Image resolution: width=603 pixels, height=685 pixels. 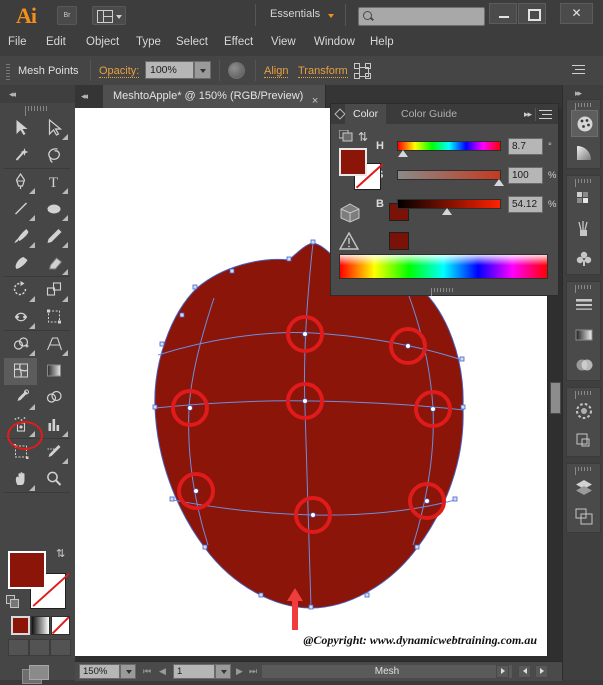 What do you see at coordinates (238, 42) in the screenshot?
I see `menu-effect: Effect` at bounding box center [238, 42].